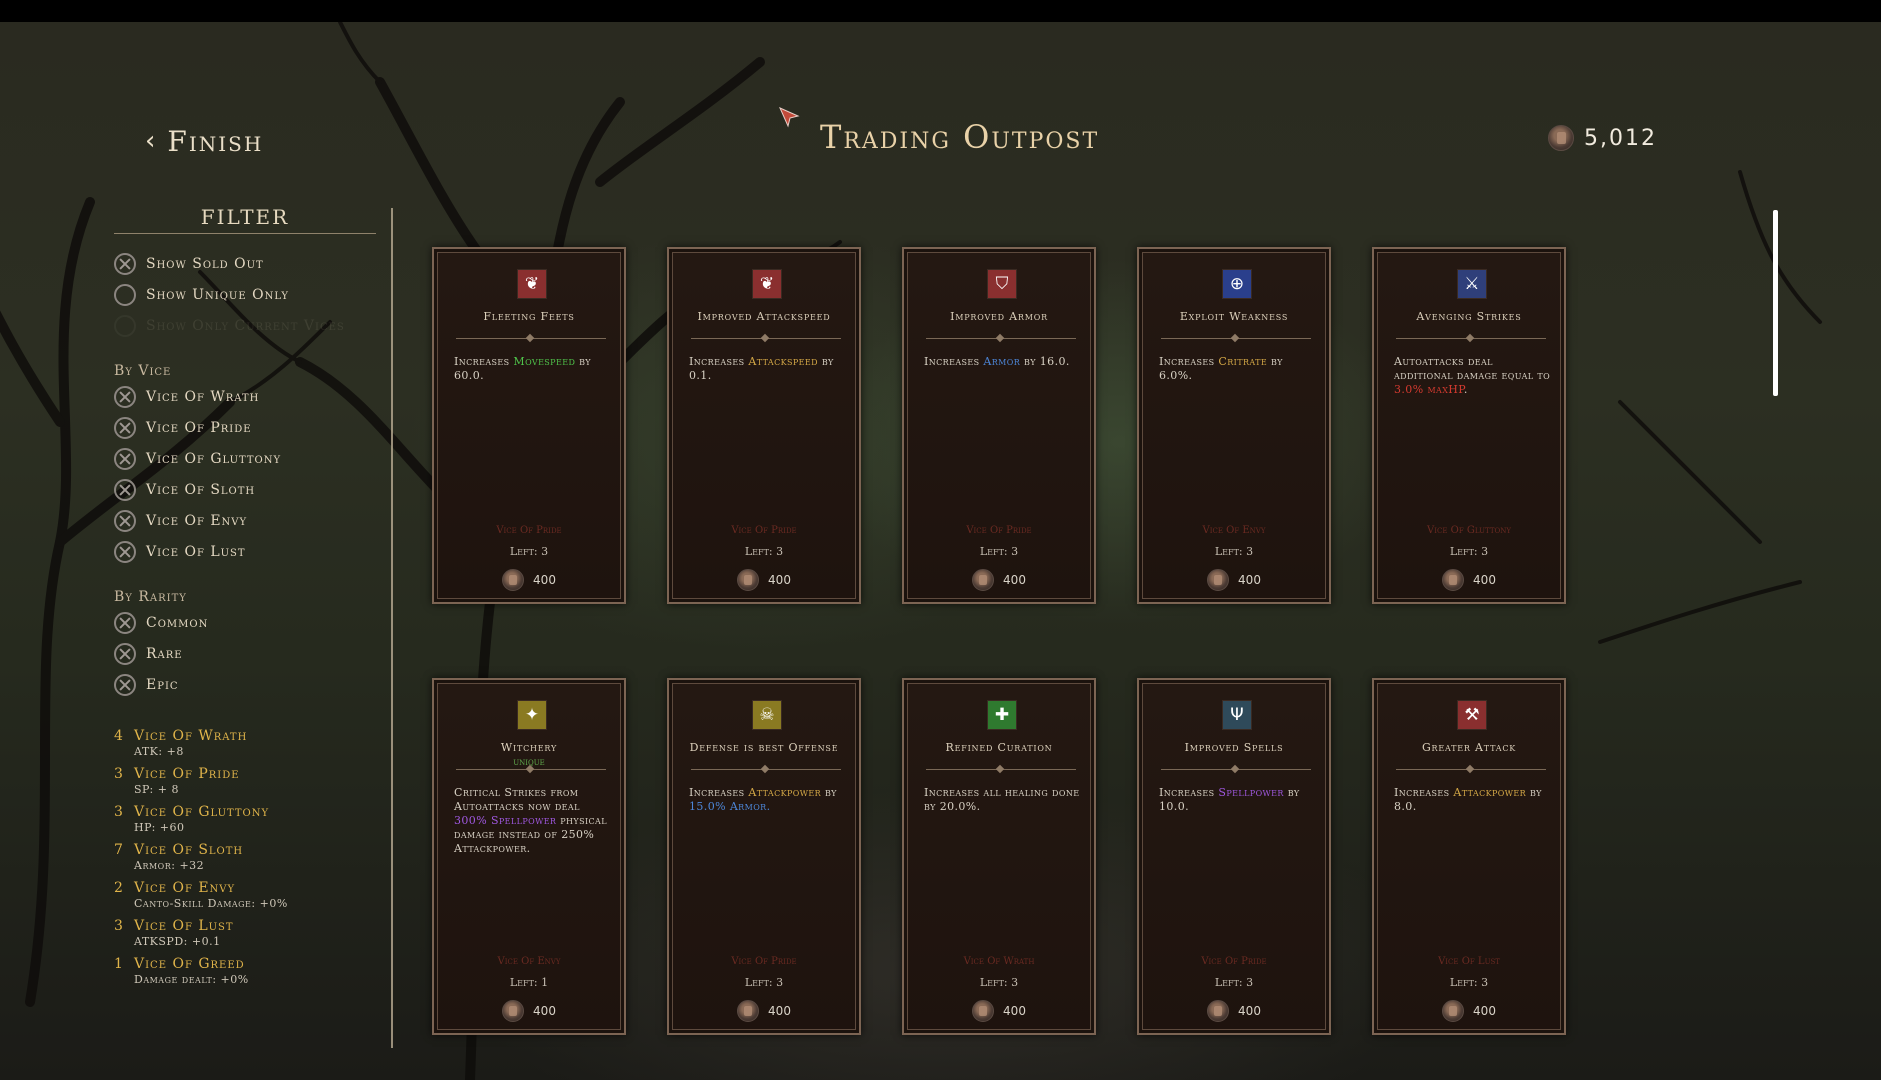  What do you see at coordinates (764, 747) in the screenshot?
I see `card-name: Defense is best Offense` at bounding box center [764, 747].